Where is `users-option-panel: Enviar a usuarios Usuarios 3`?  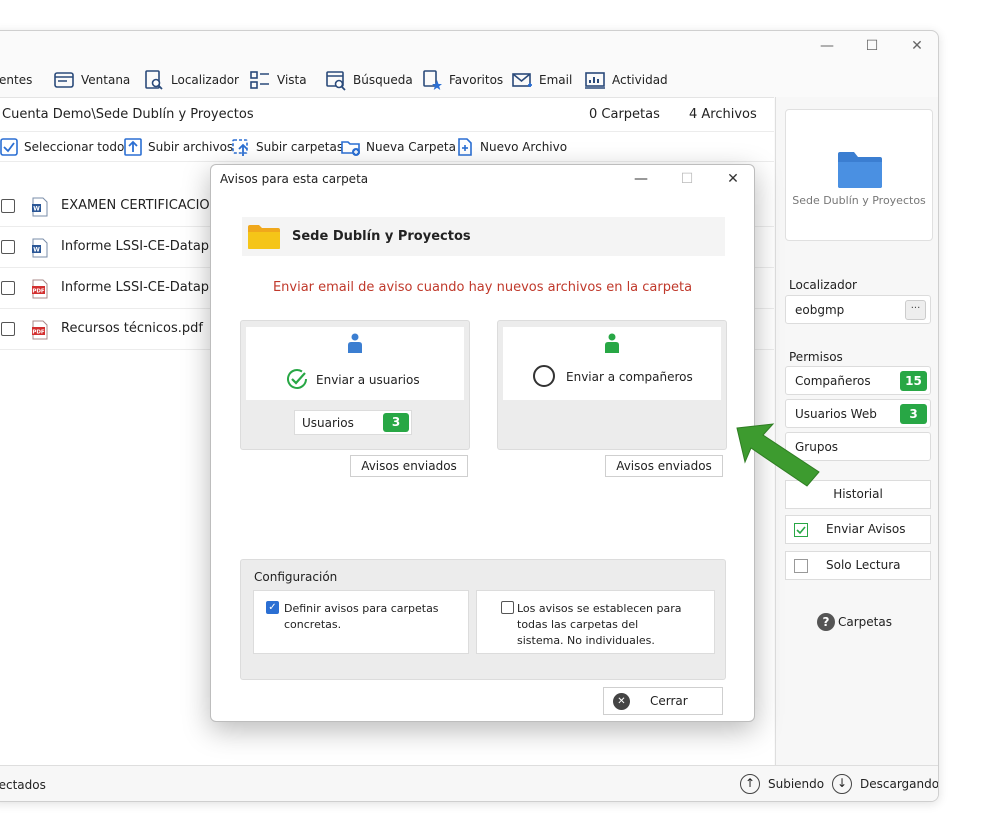
users-option-panel: Enviar a usuarios Usuarios 3 is located at coordinates (355, 385).